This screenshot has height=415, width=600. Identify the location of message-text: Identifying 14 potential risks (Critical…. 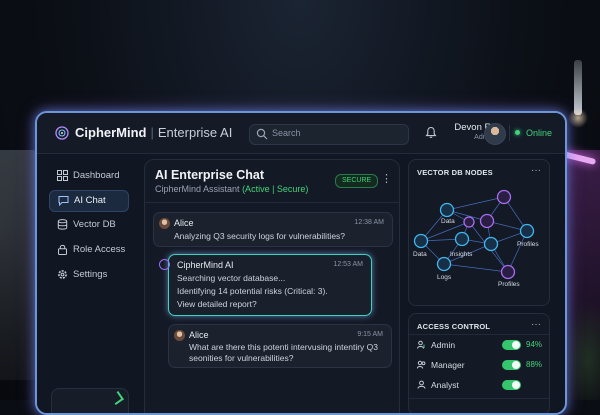
(252, 291).